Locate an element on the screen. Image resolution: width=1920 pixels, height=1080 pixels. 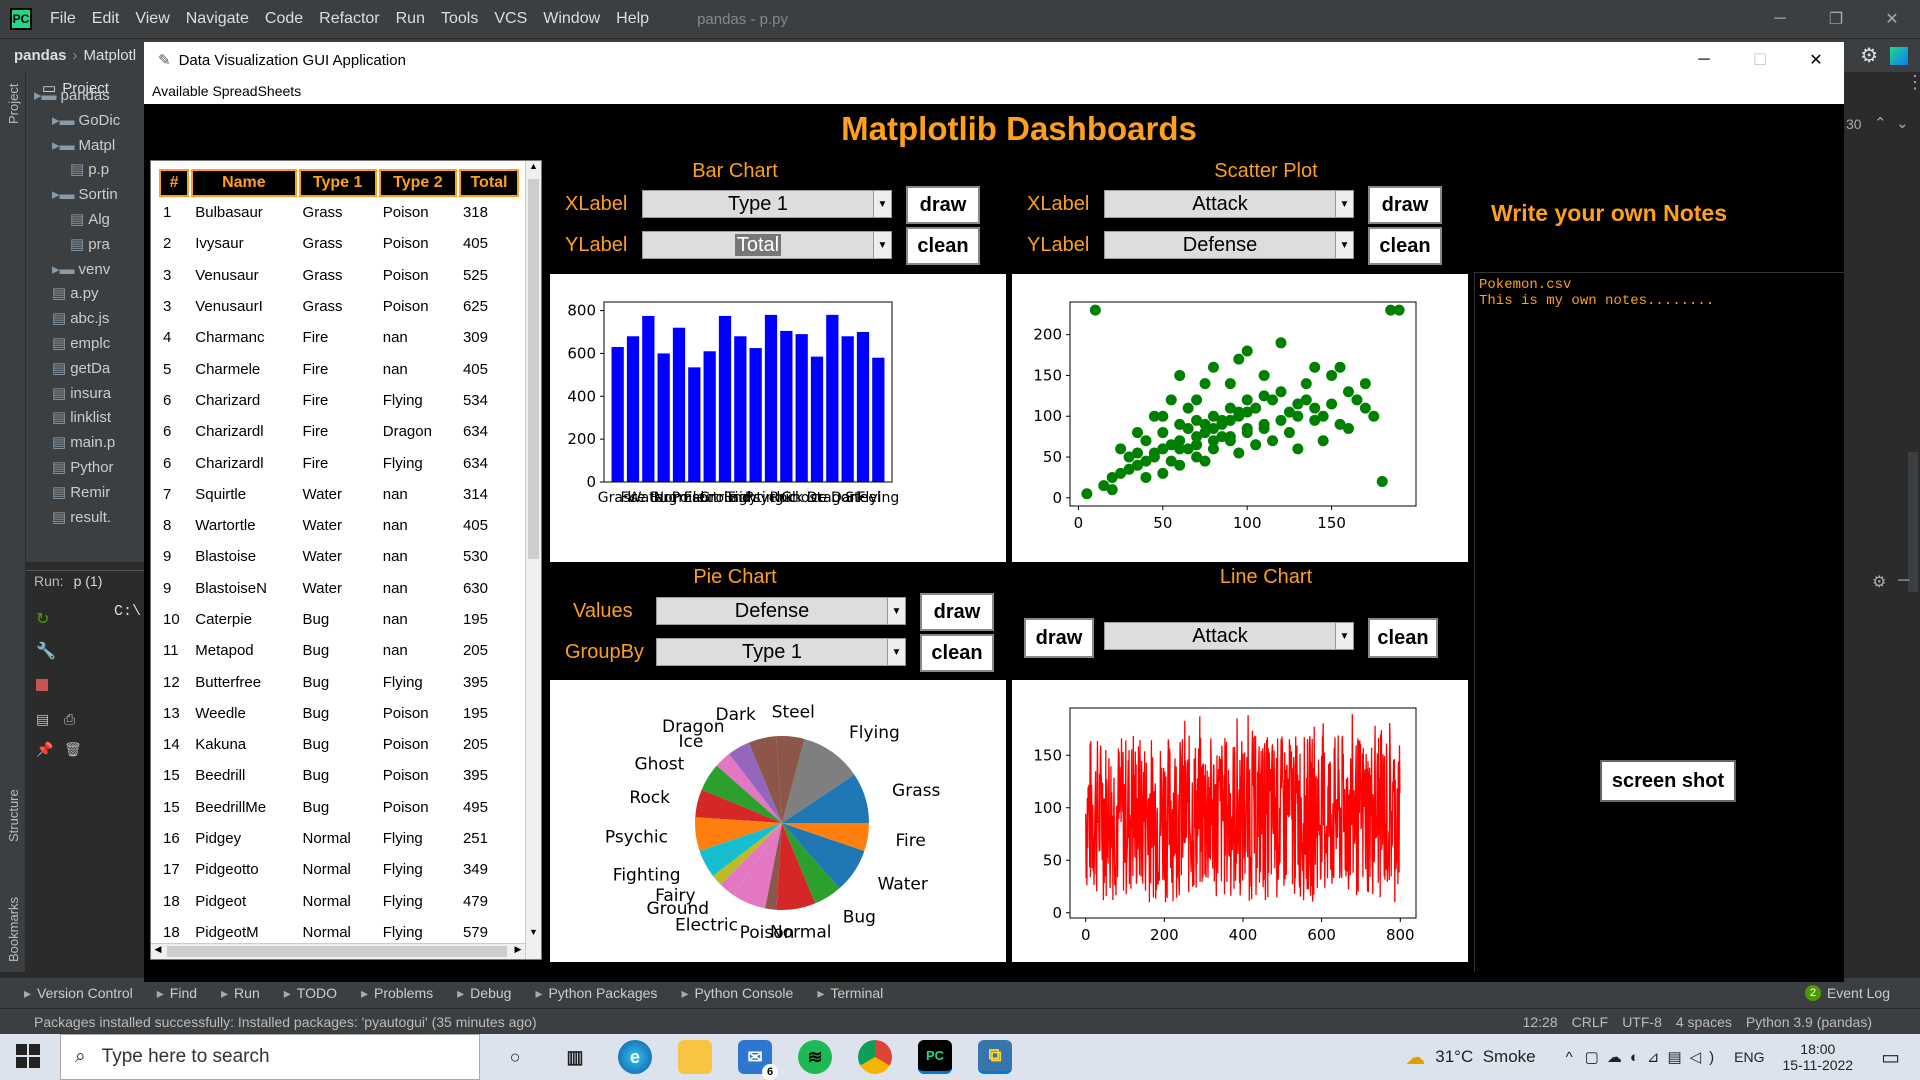
table-cell: Butterfree is located at coordinates (243, 681).